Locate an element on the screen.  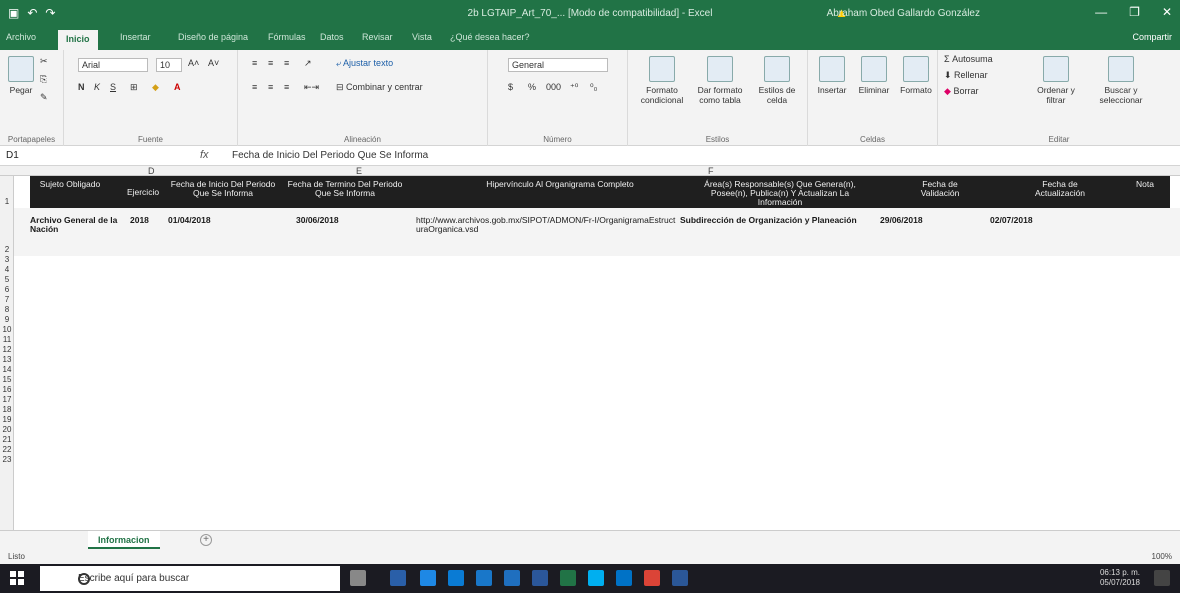
table-cell: 2018 is located at coordinates (139, 220).